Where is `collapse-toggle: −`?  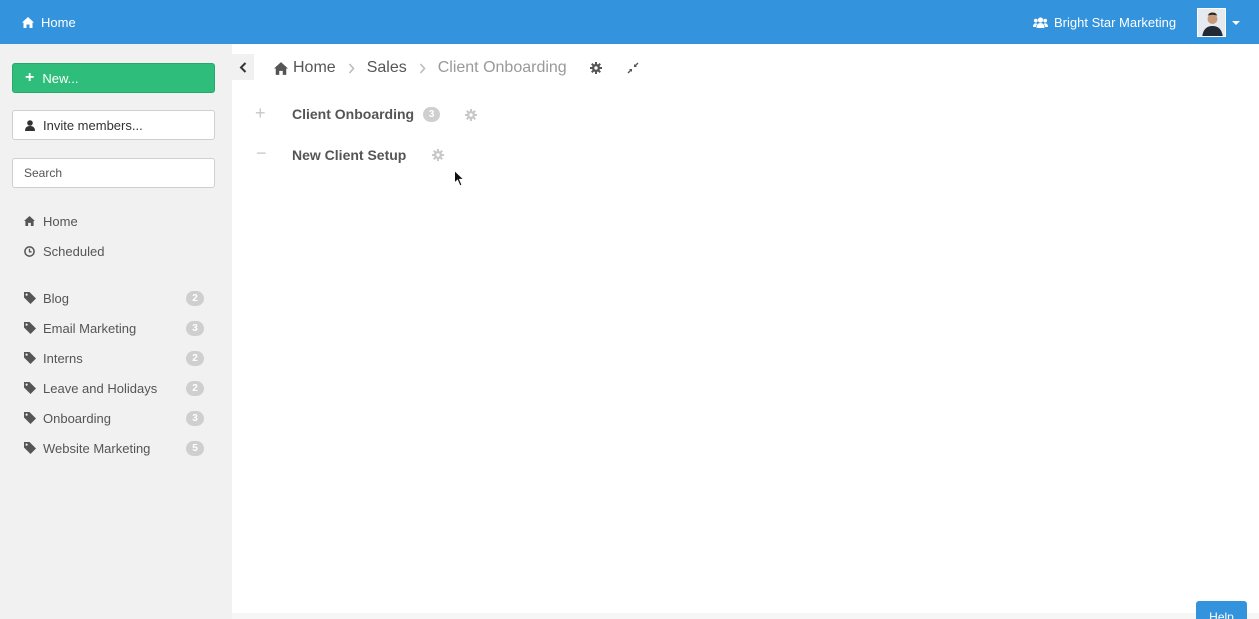
collapse-toggle: − is located at coordinates (261, 153).